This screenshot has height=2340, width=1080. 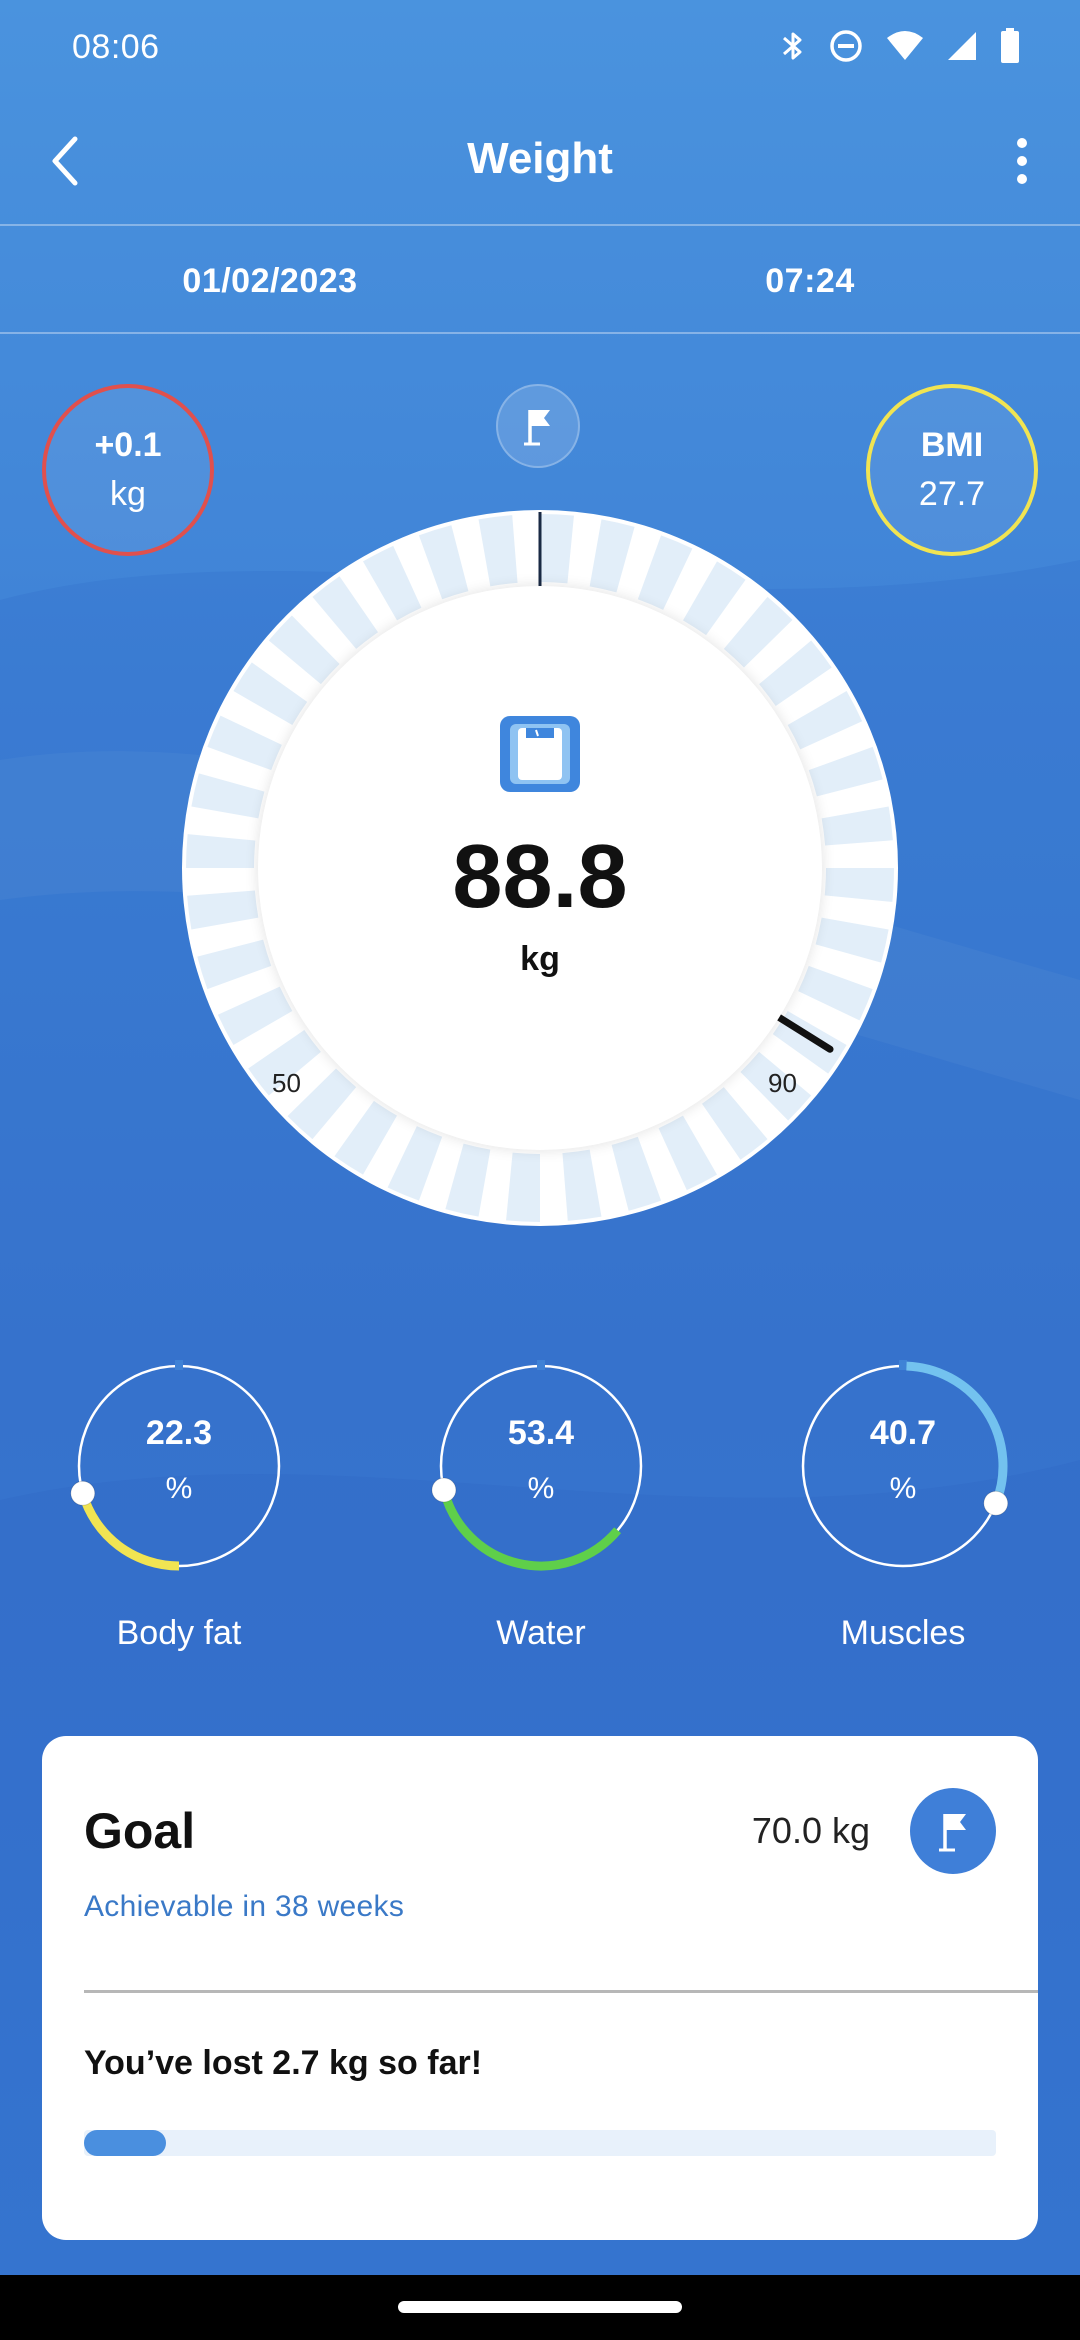 What do you see at coordinates (540, 158) in the screenshot?
I see `page-title: Weight` at bounding box center [540, 158].